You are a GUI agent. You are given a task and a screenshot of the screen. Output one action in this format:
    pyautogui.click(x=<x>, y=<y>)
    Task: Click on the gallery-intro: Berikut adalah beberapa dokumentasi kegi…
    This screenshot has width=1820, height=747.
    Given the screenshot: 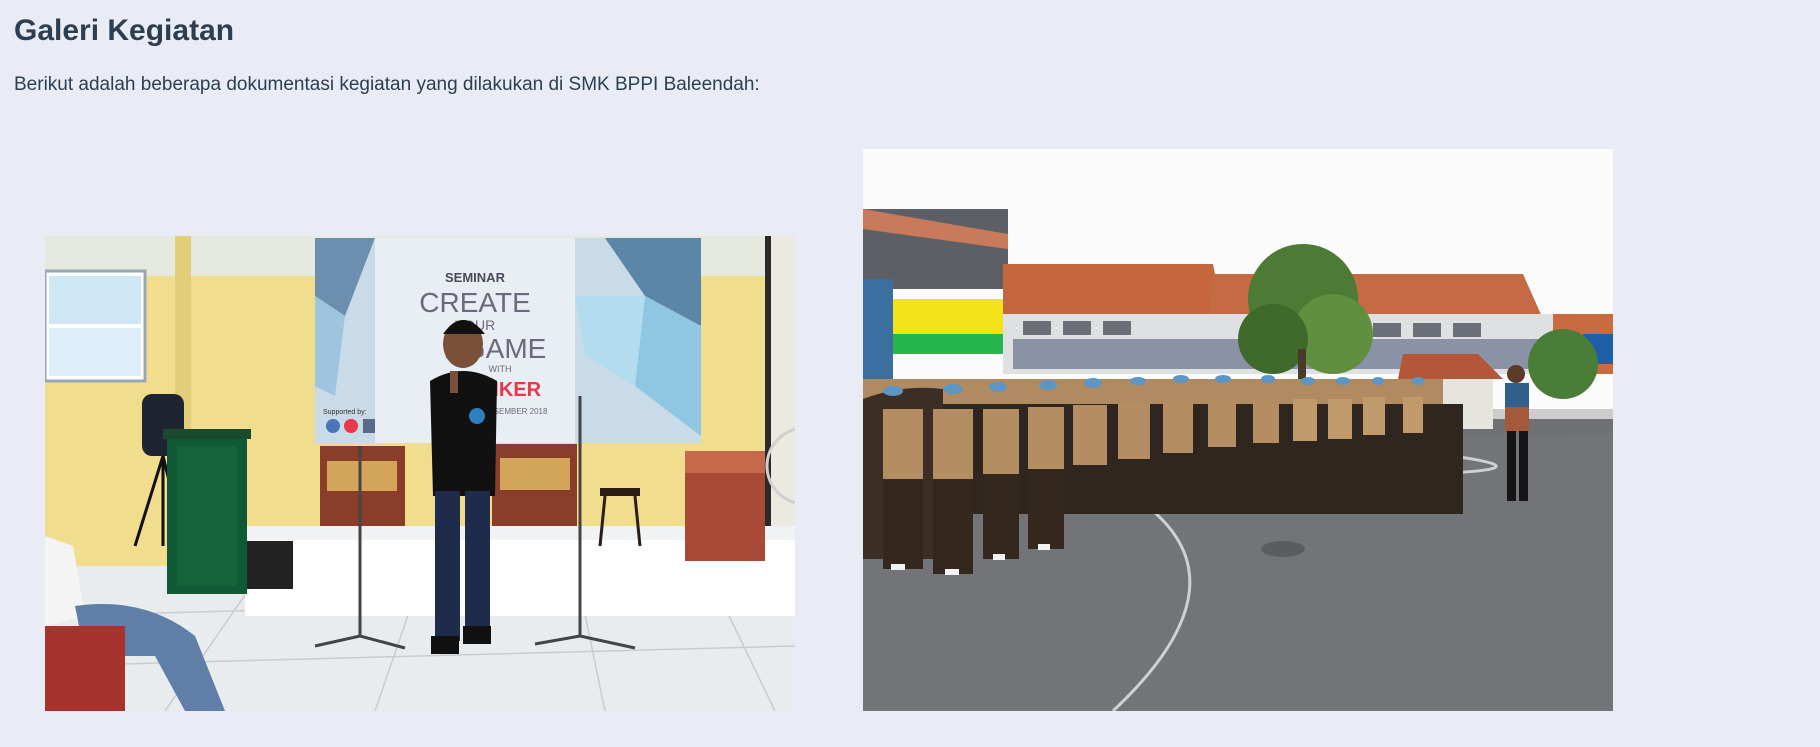 What is the action you would take?
    pyautogui.click(x=387, y=84)
    